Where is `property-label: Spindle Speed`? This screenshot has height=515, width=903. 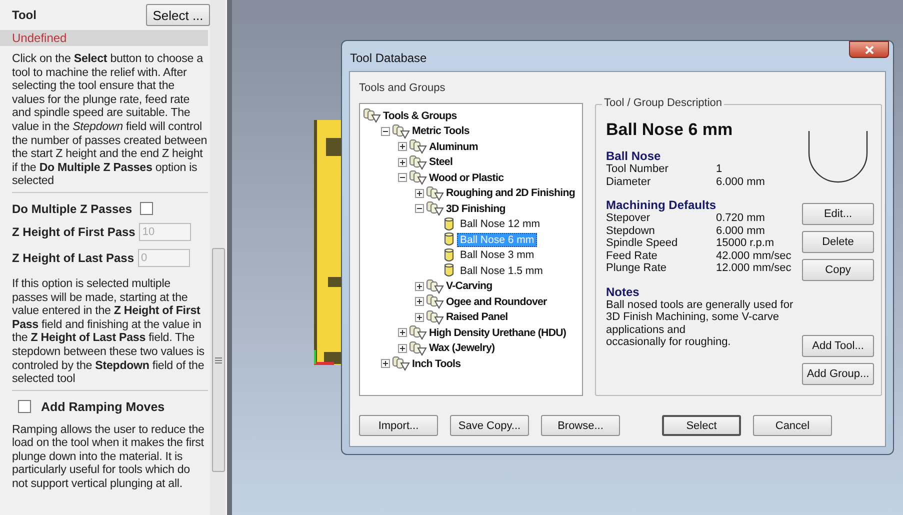 property-label: Spindle Speed is located at coordinates (642, 243).